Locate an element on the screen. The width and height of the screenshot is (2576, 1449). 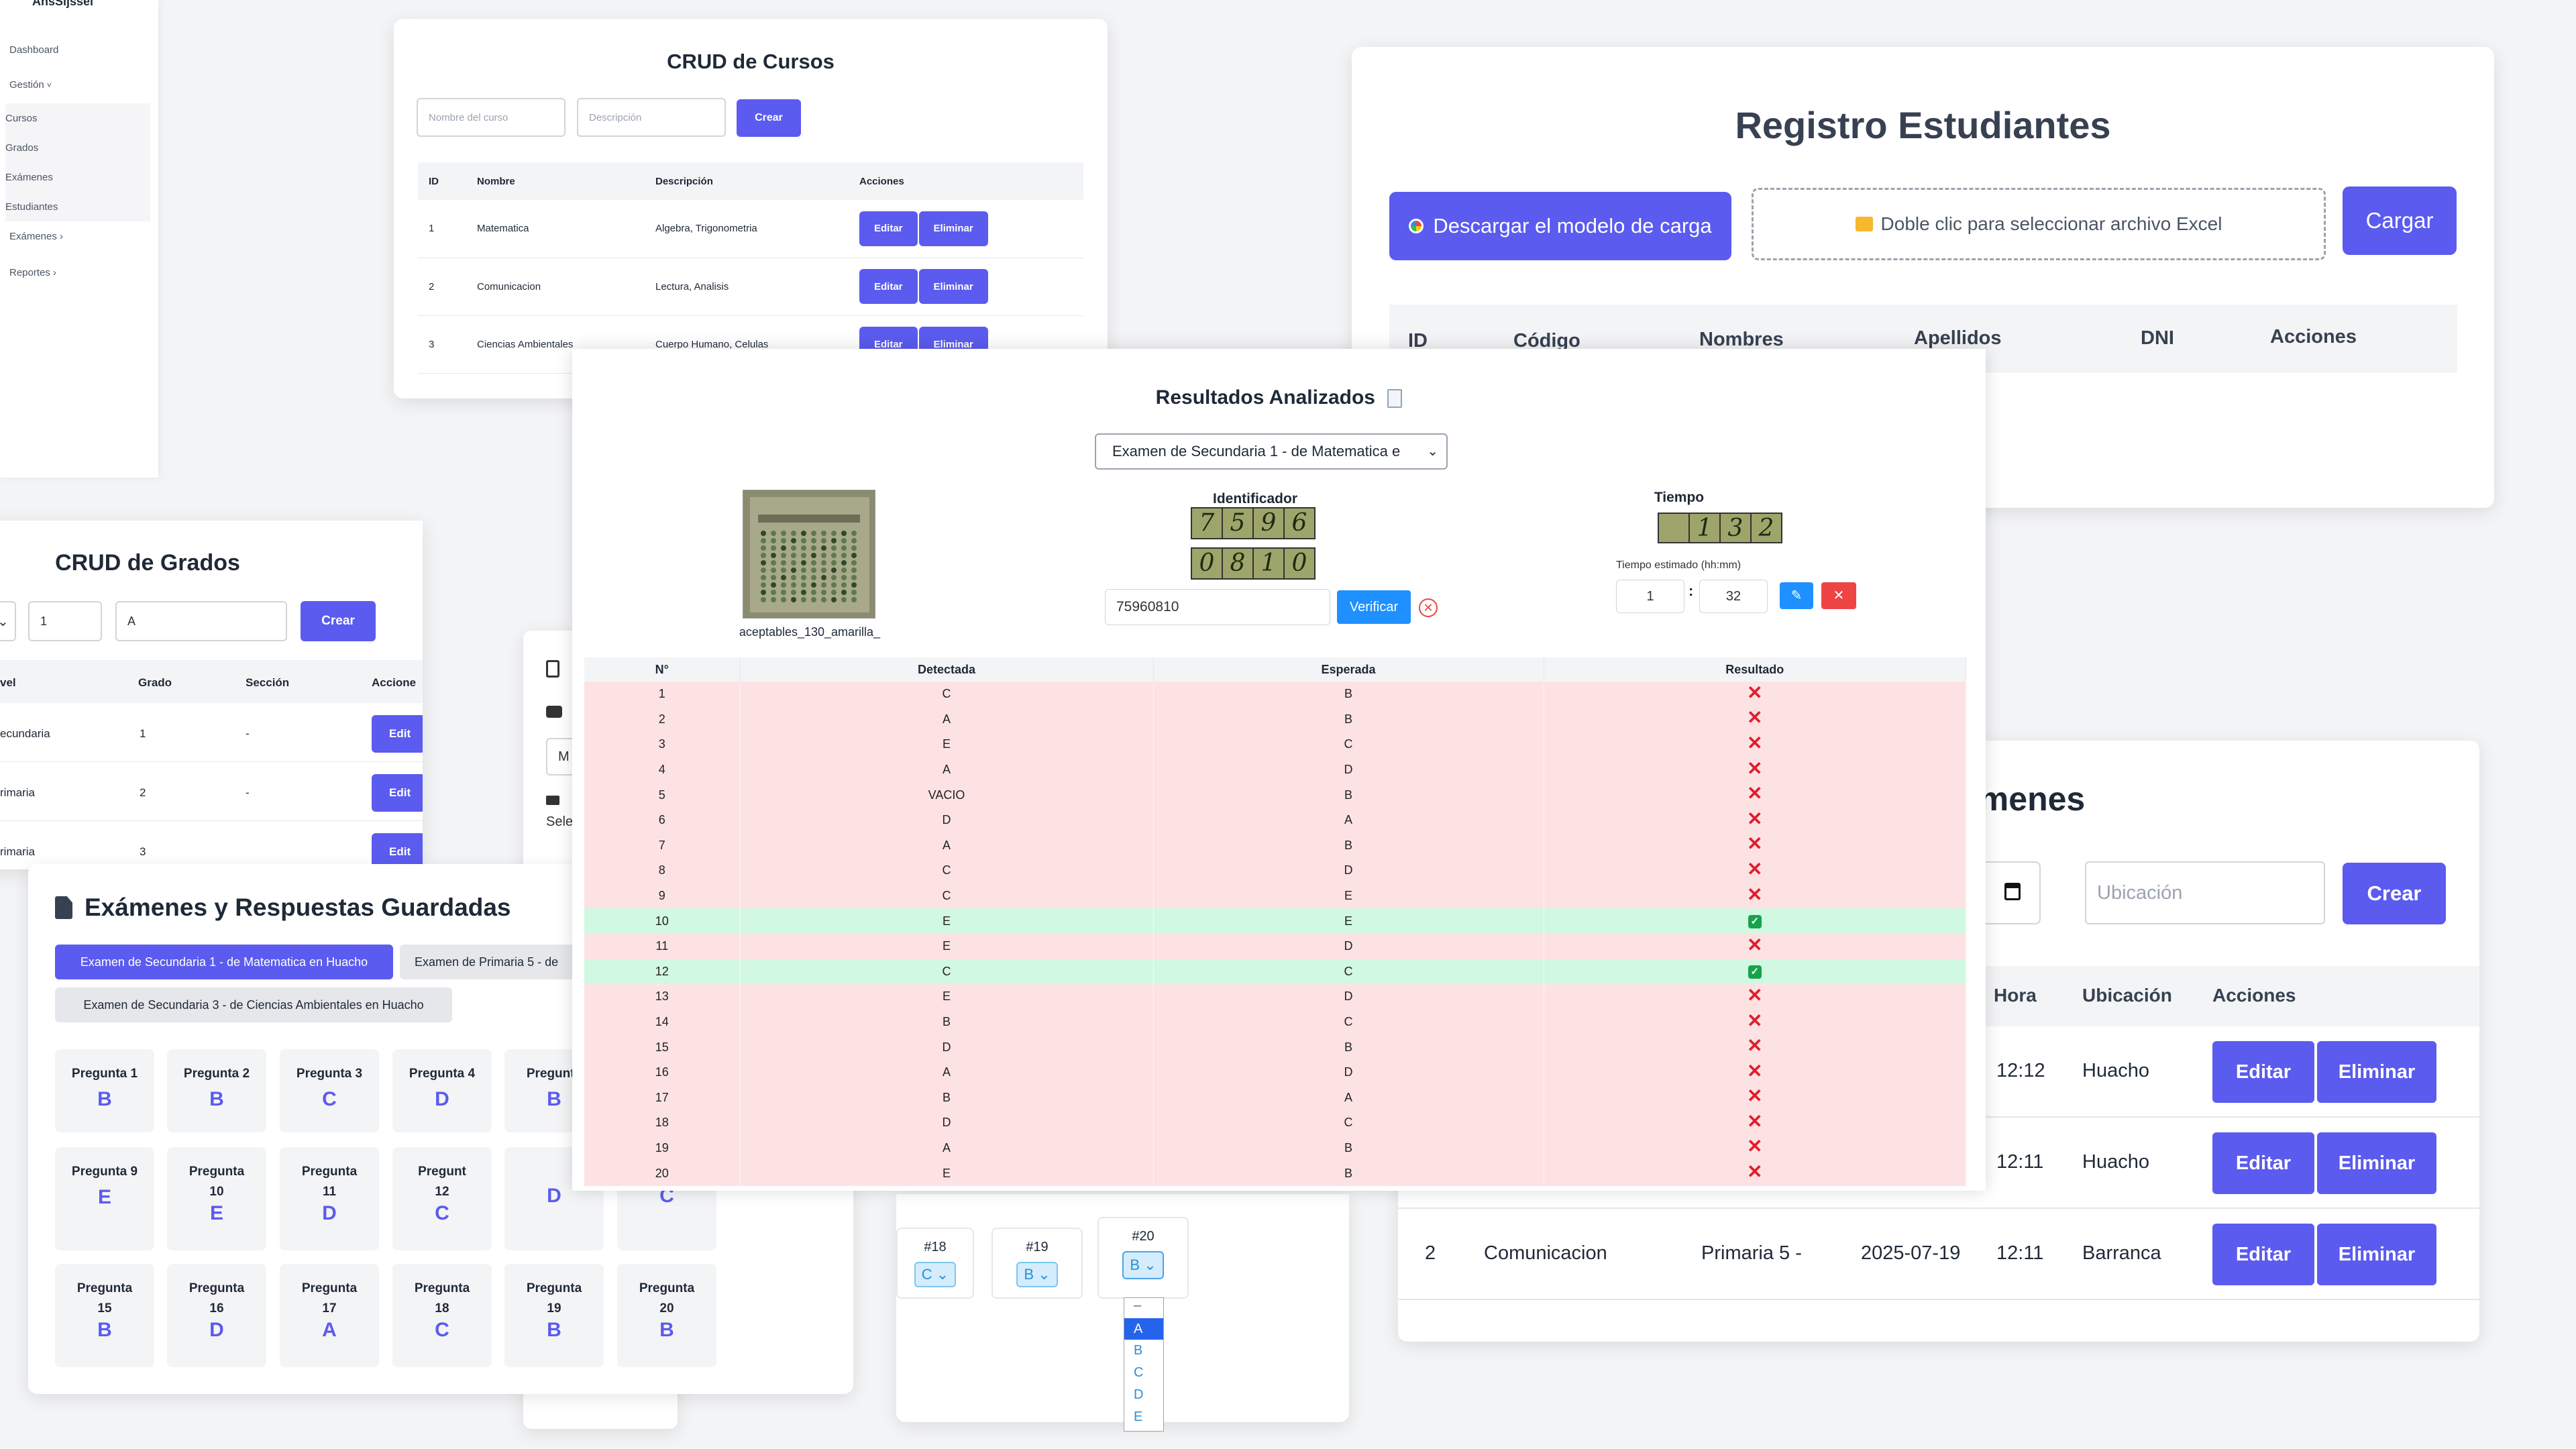
cell-detected: D is located at coordinates (947, 820).